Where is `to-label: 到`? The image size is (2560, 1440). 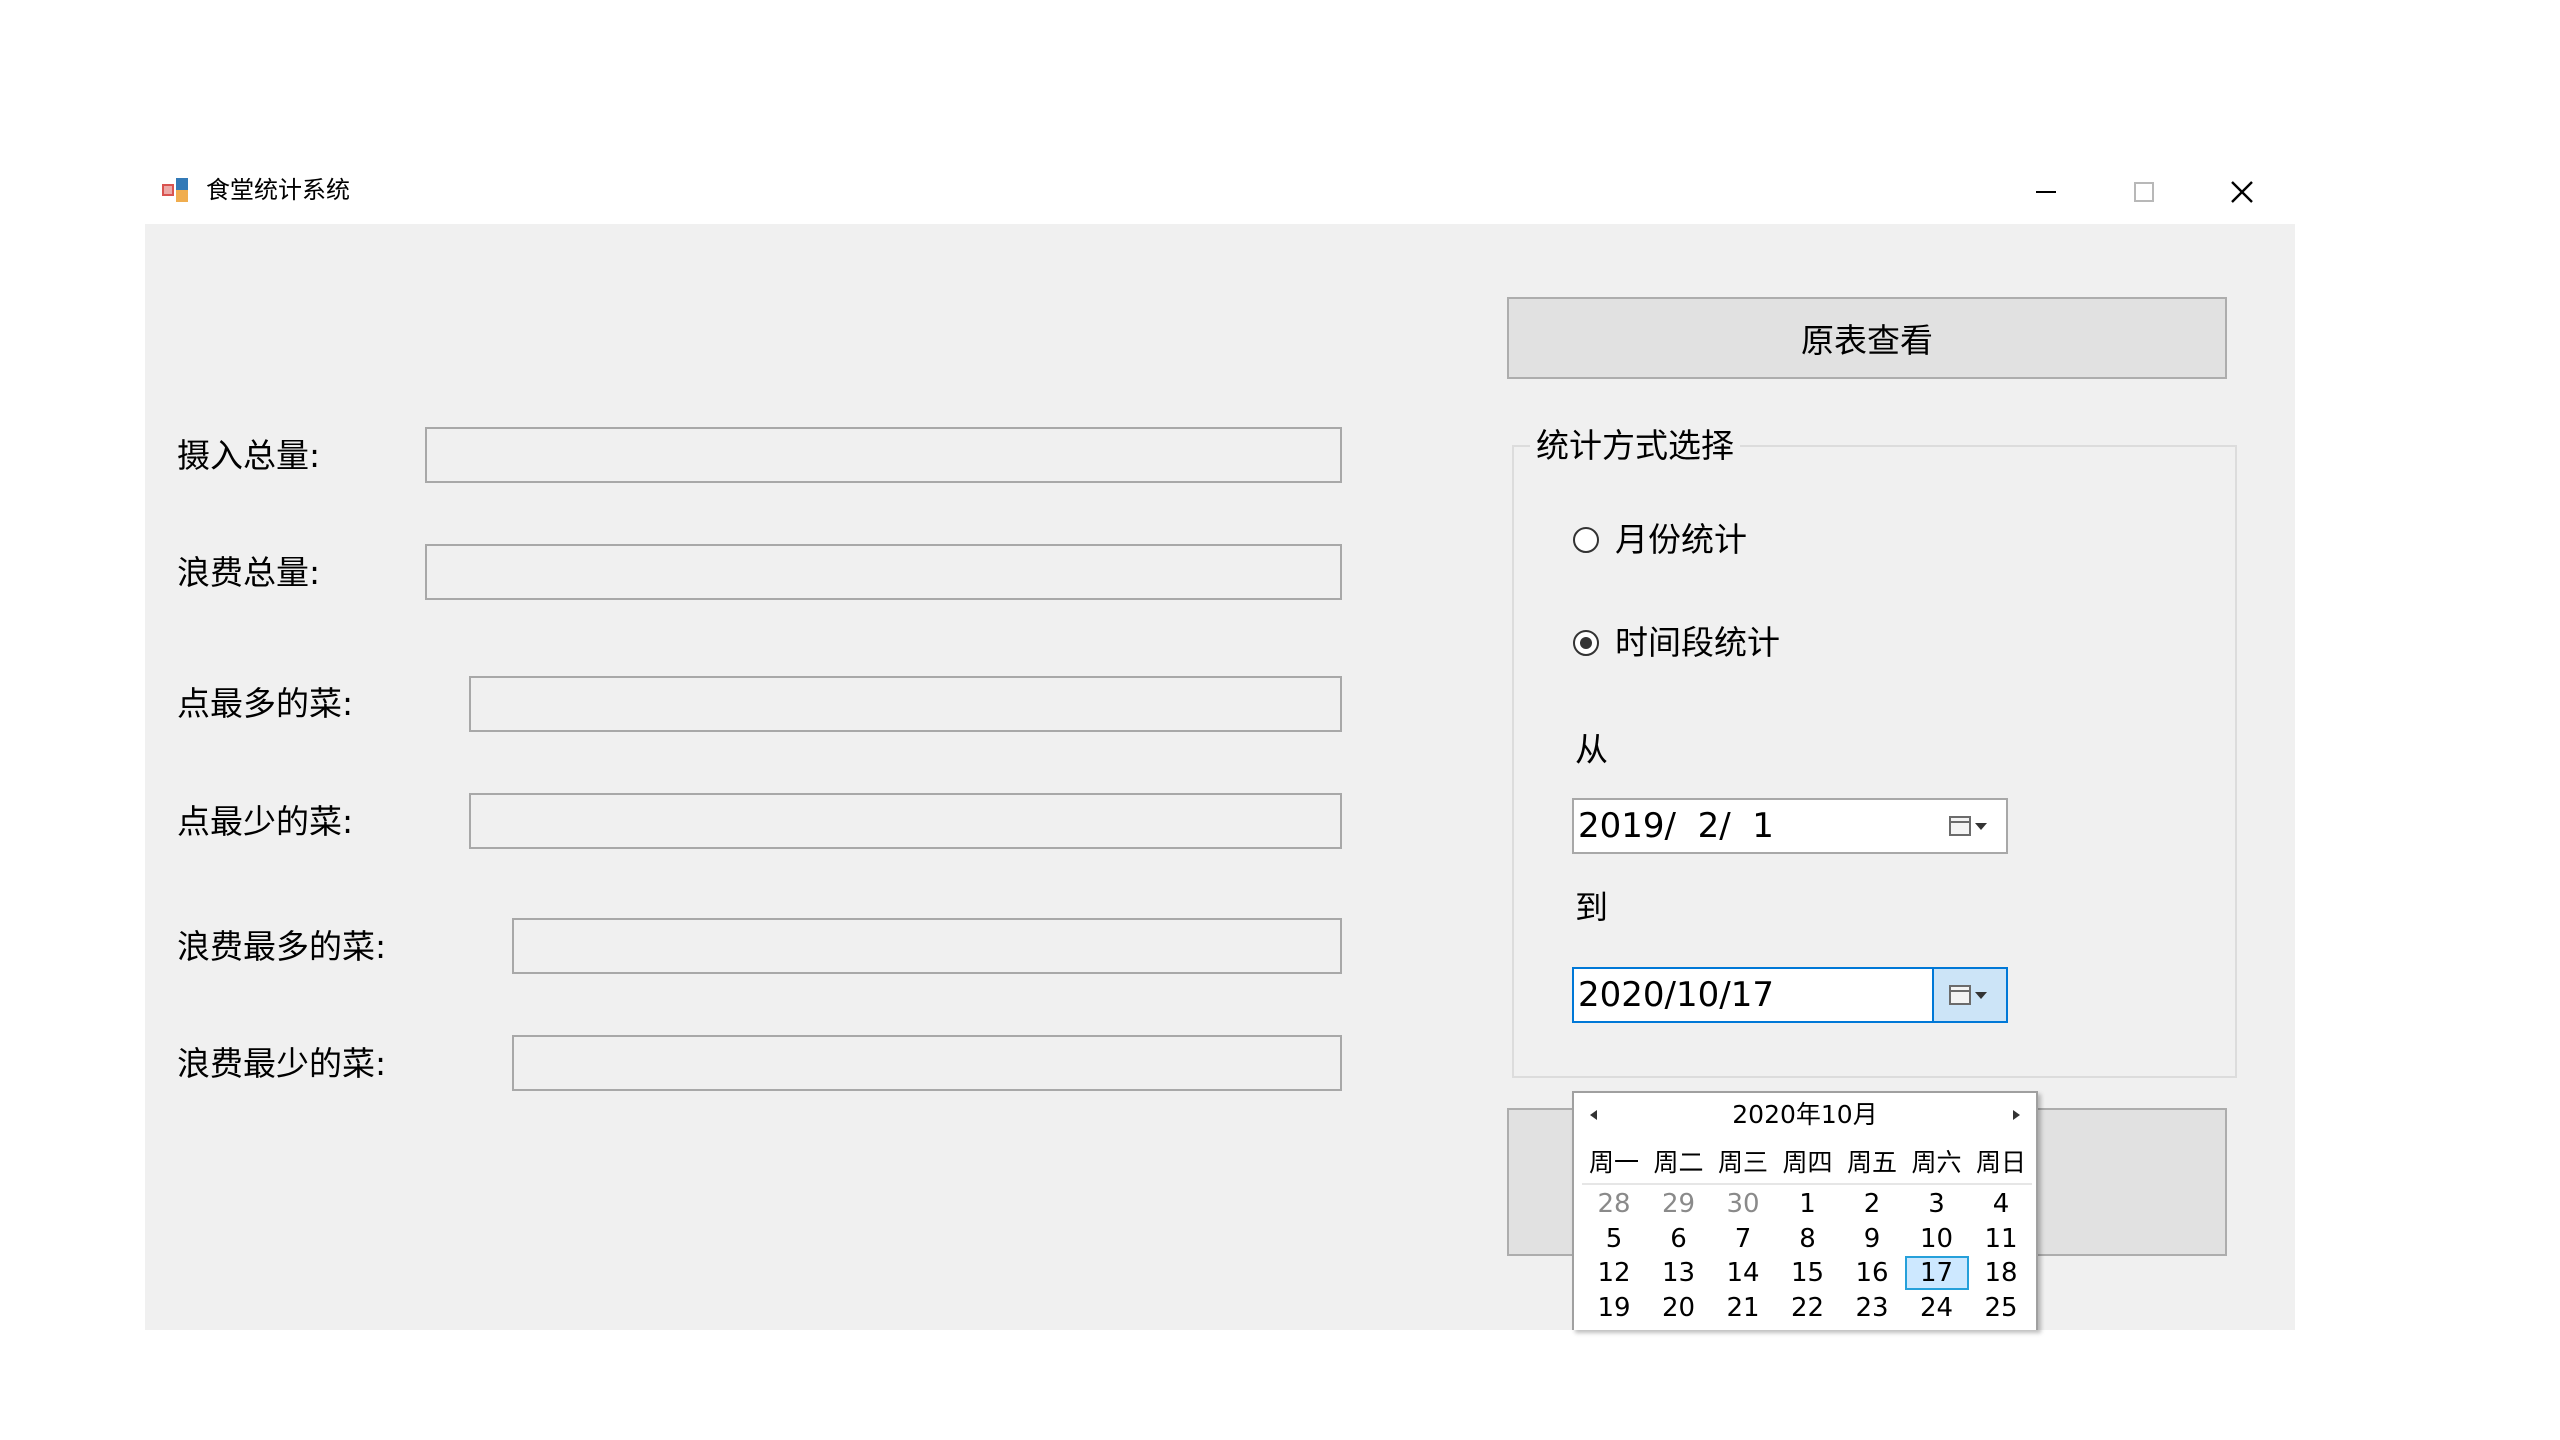
to-label: 到 is located at coordinates (1591, 907).